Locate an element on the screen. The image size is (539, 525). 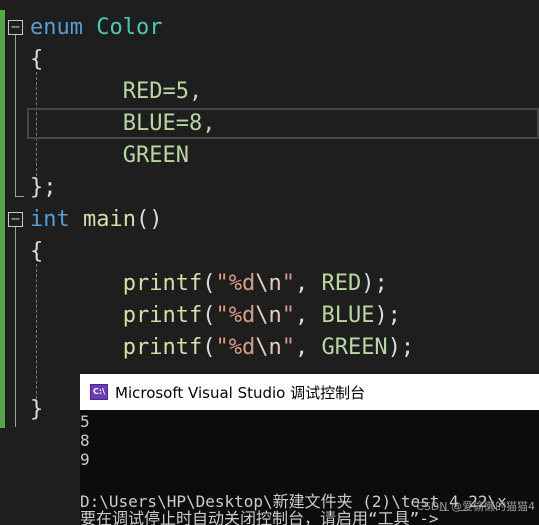
main-close-brace: } is located at coordinates (37, 409).